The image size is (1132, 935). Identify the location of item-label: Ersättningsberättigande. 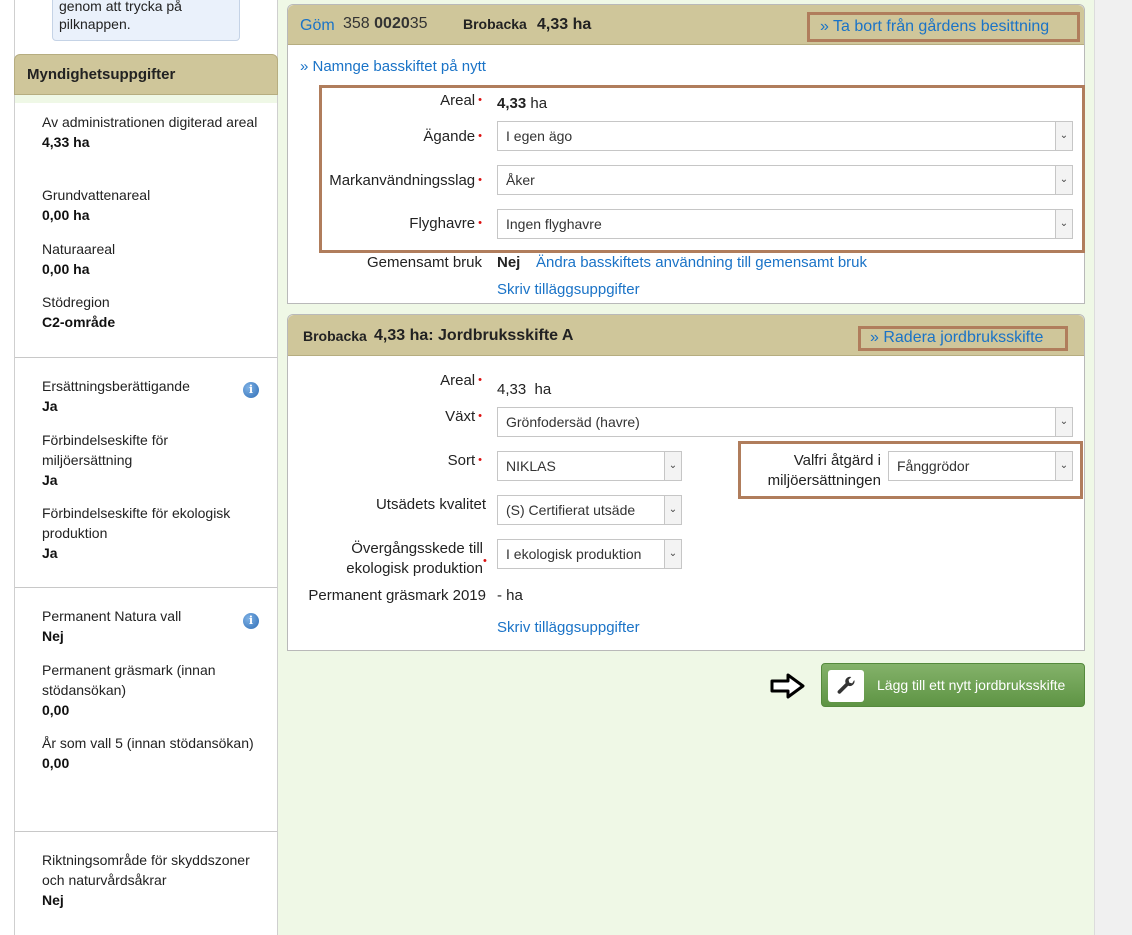
(116, 386).